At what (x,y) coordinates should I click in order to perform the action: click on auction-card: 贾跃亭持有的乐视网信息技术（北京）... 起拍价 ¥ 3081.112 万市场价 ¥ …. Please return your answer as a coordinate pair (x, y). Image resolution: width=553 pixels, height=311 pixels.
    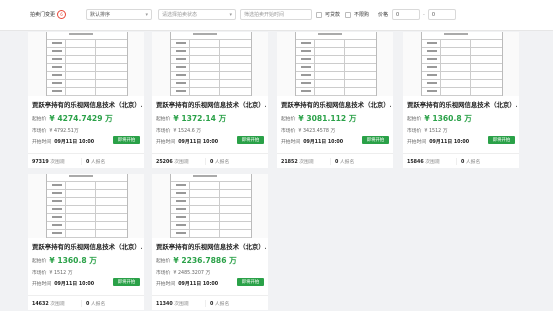
    Looking at the image, I should click on (335, 100).